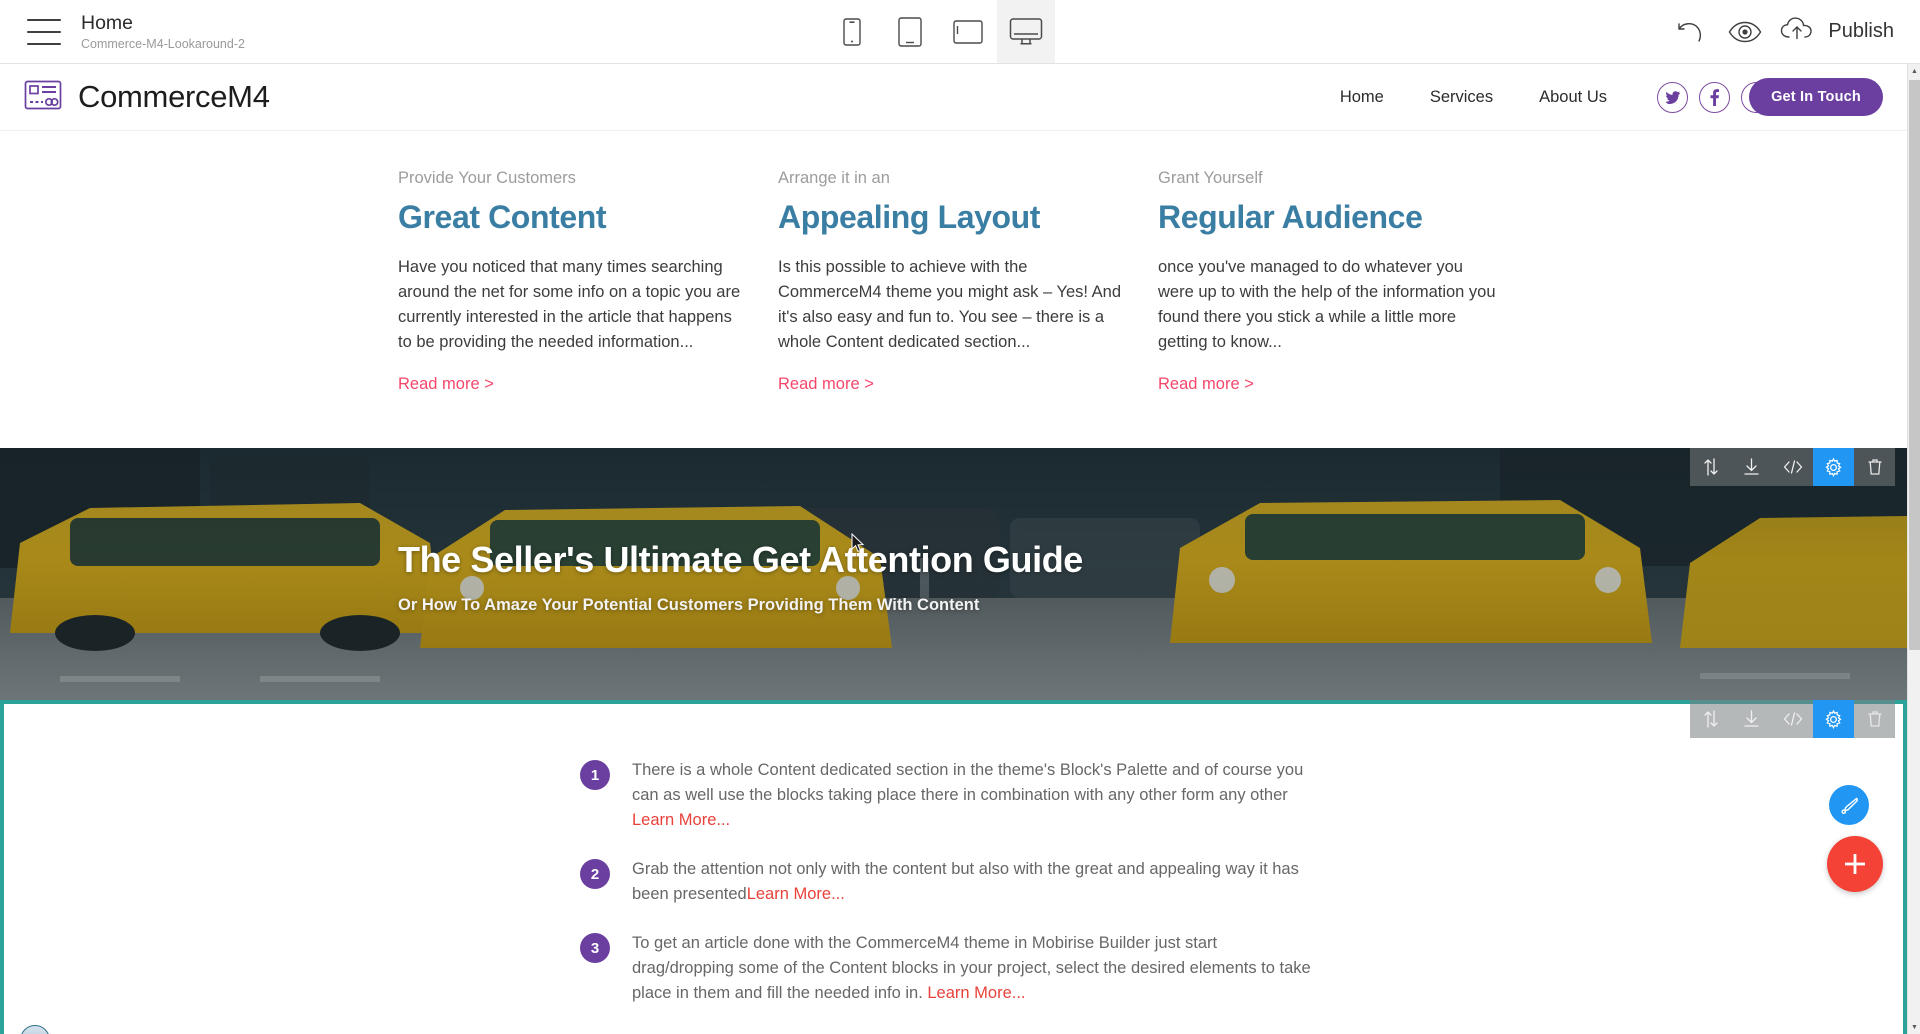  What do you see at coordinates (163, 43) in the screenshot?
I see `project-name: Commerce-M4-Lookaround-2` at bounding box center [163, 43].